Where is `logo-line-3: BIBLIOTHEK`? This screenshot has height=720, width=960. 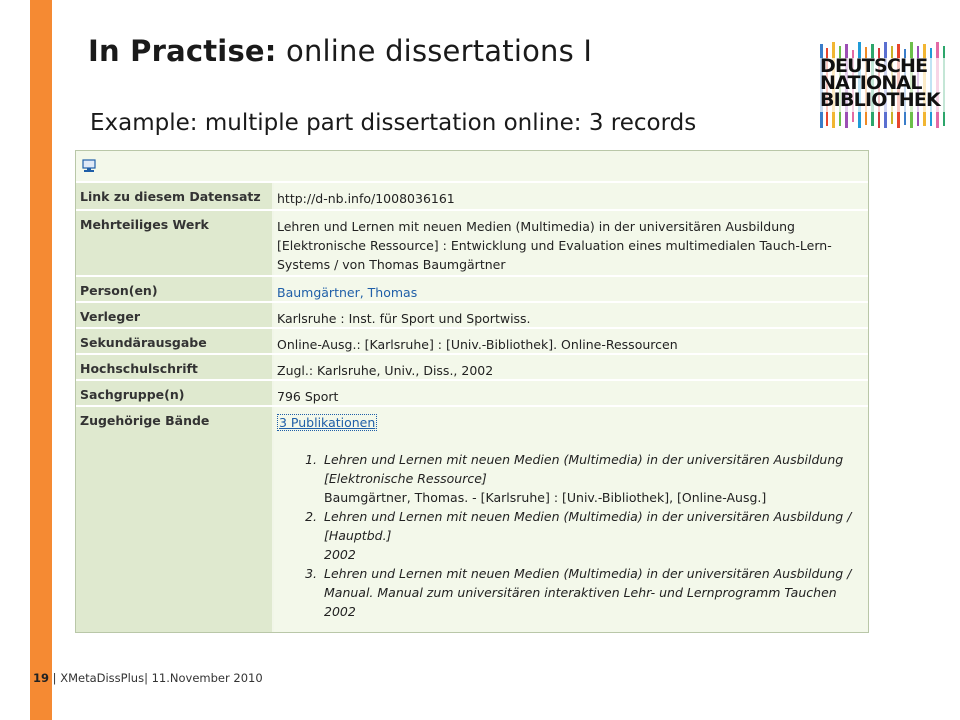
logo-line-3: BIBLIOTHEK is located at coordinates (880, 100).